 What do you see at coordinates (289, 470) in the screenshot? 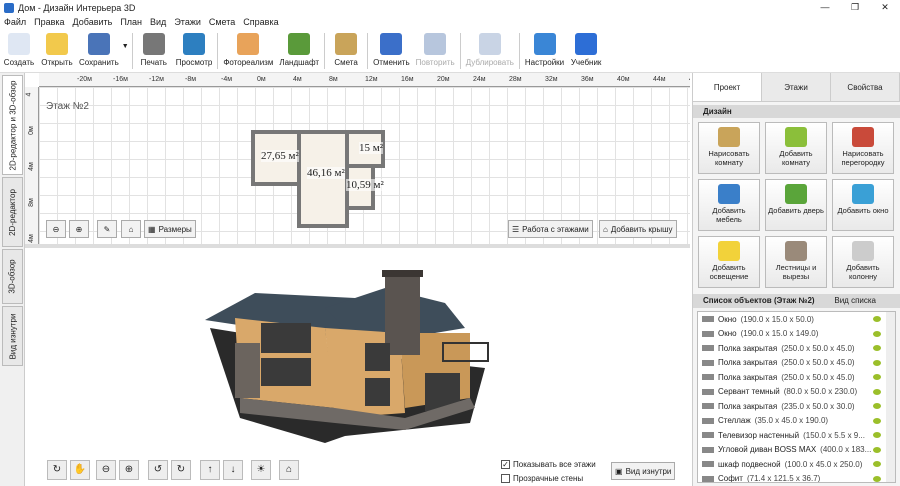
I see `home-3d-button: ⌂` at bounding box center [289, 470].